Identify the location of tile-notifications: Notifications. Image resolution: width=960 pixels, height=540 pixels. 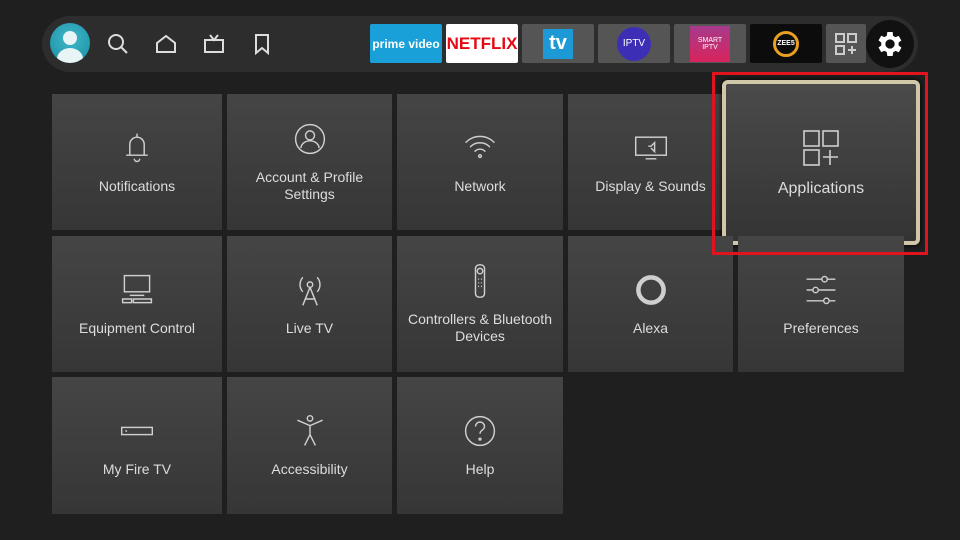
(137, 162).